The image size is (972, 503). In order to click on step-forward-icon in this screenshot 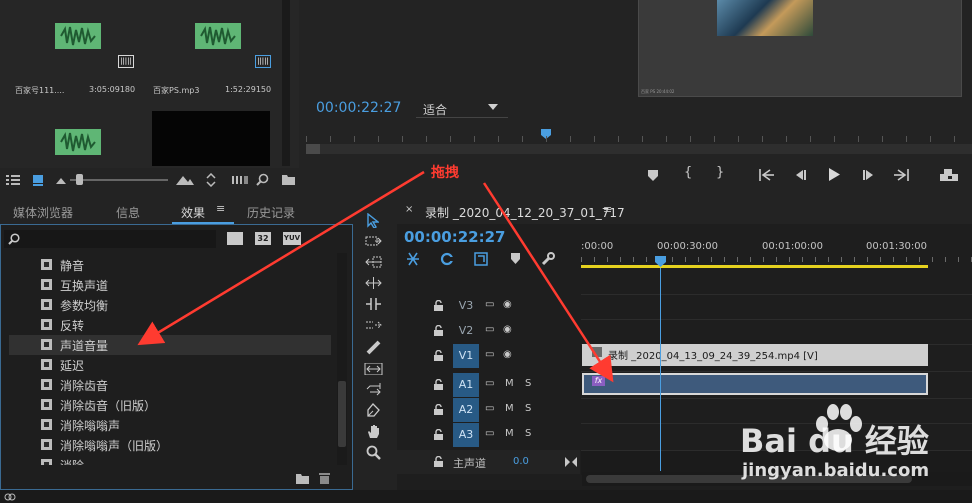, I will do `click(869, 175)`.